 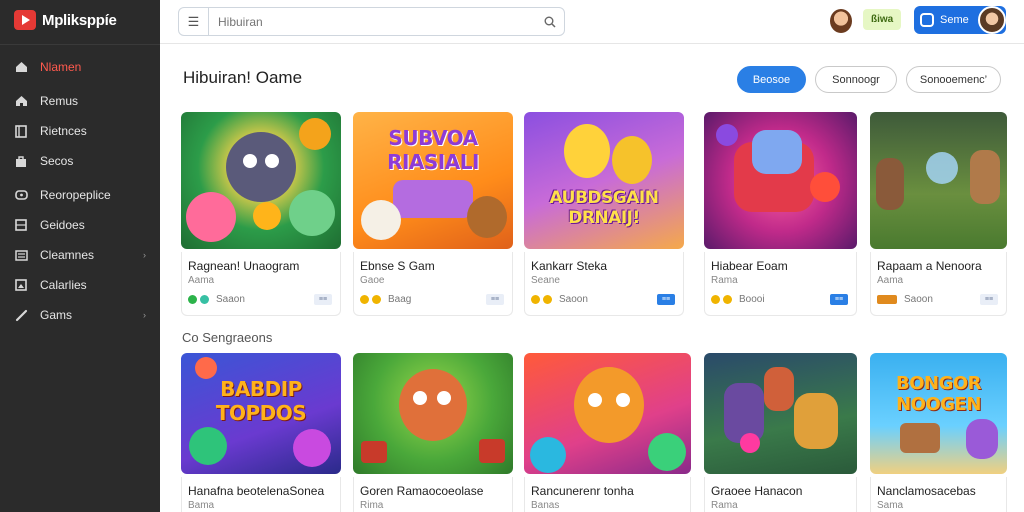 What do you see at coordinates (194, 21) in the screenshot?
I see `menu-icon: ☰` at bounding box center [194, 21].